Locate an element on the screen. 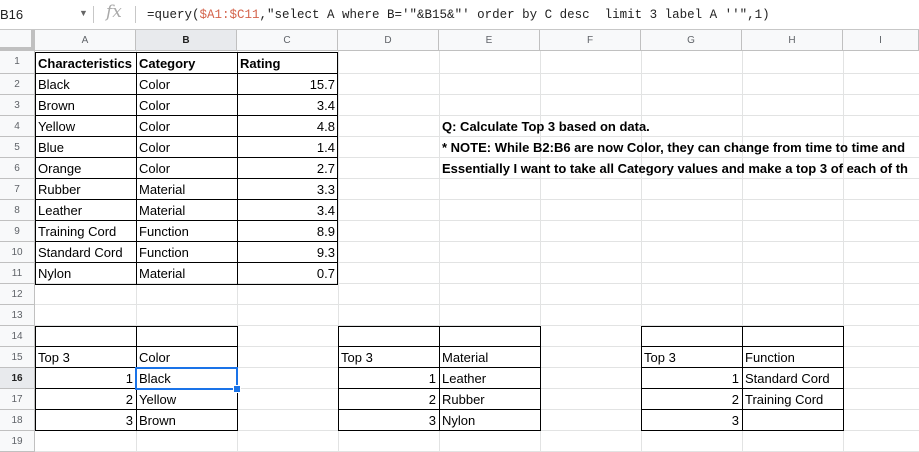 The height and width of the screenshot is (452, 919). cell-a11: Nylon is located at coordinates (85, 273).